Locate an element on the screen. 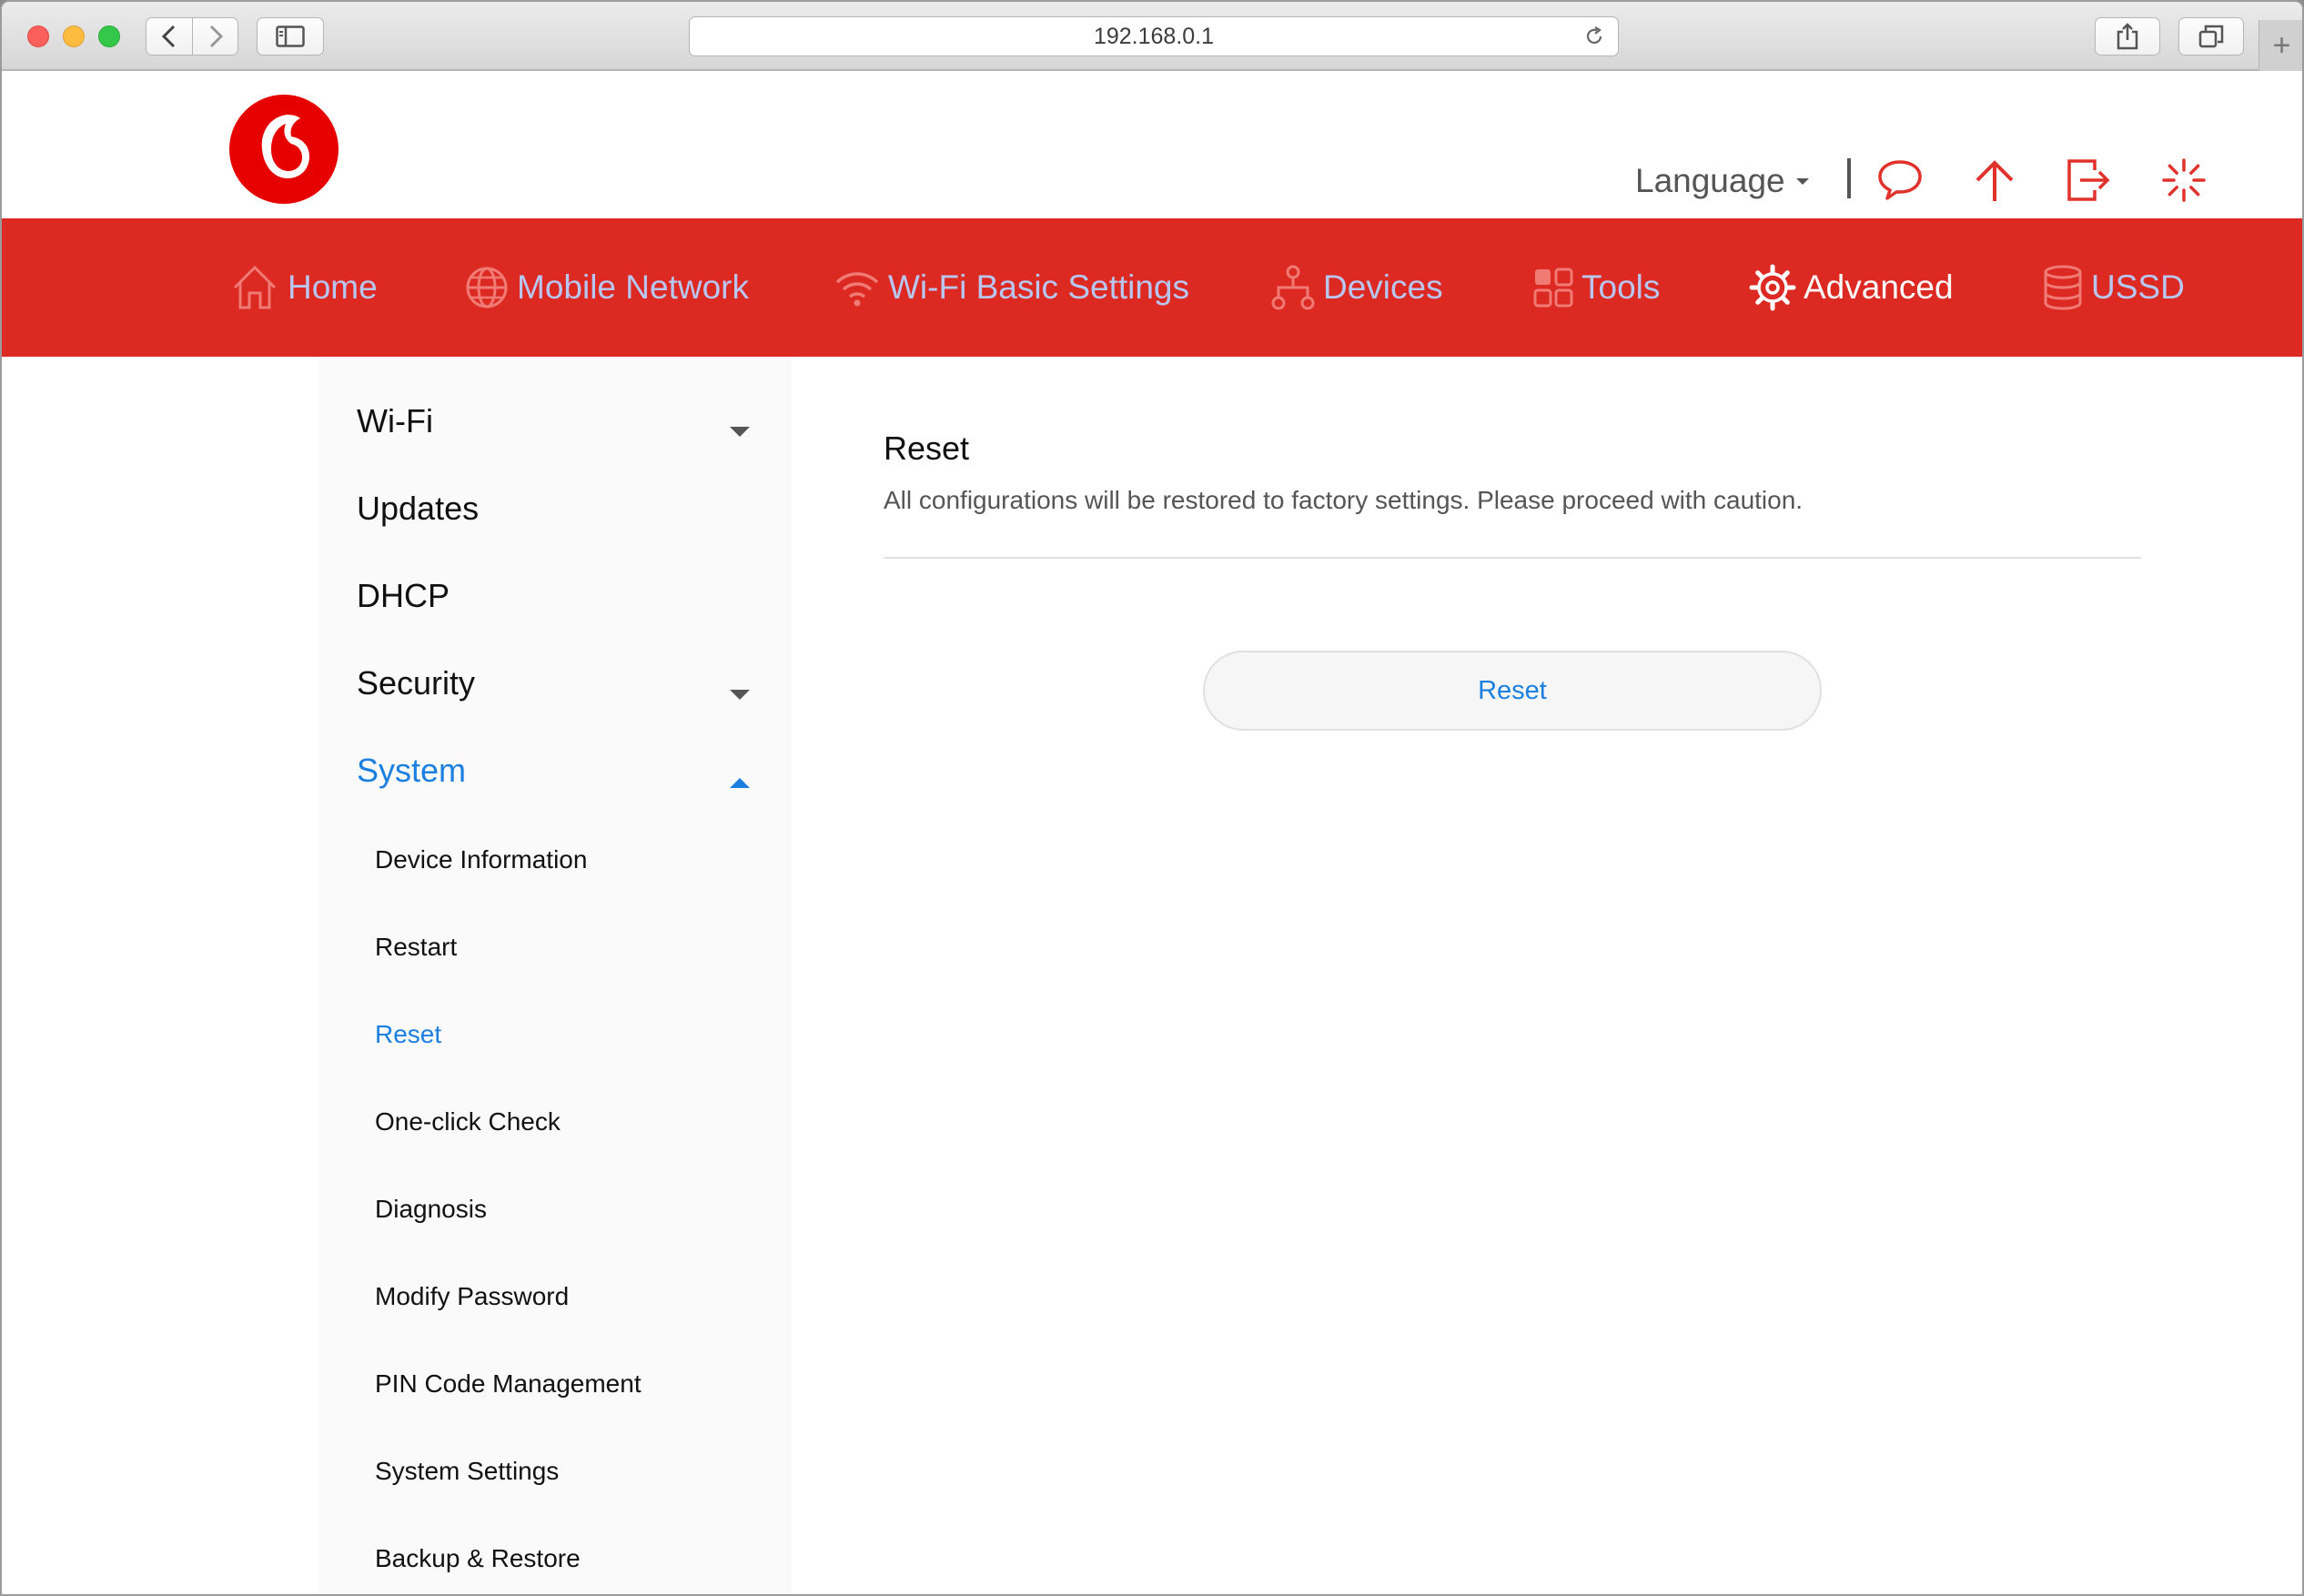  logout-icon is located at coordinates (2088, 180).